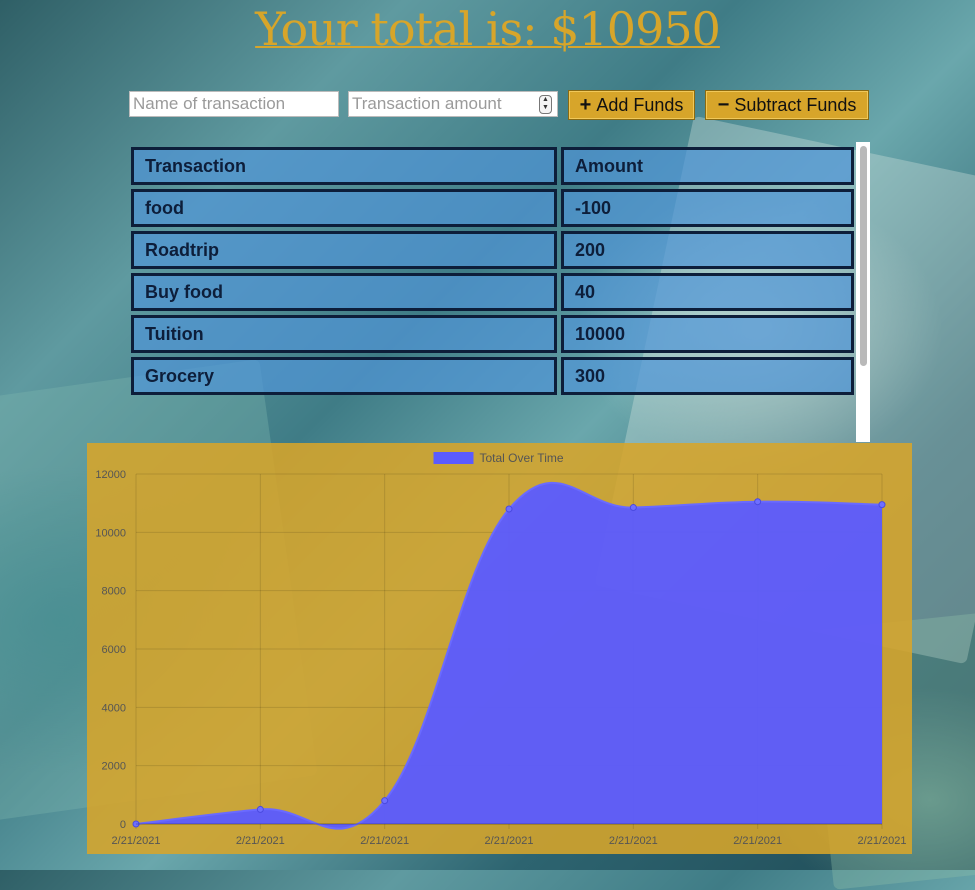 This screenshot has width=975, height=890. Describe the element at coordinates (795, 104) in the screenshot. I see `subtract-funds-label: Subtract Funds` at that location.